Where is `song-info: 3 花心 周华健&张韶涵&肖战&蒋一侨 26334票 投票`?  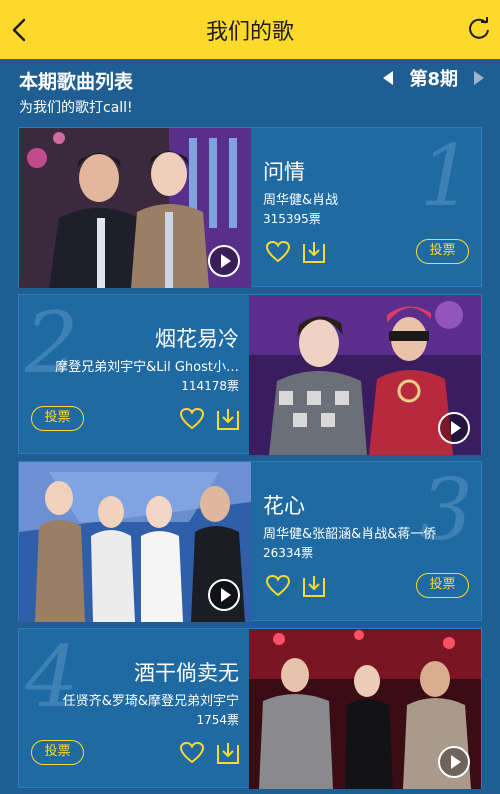 song-info: 3 花心 周华健&张韶涵&肖战&蒋一侨 26334票 投票 is located at coordinates (365, 542).